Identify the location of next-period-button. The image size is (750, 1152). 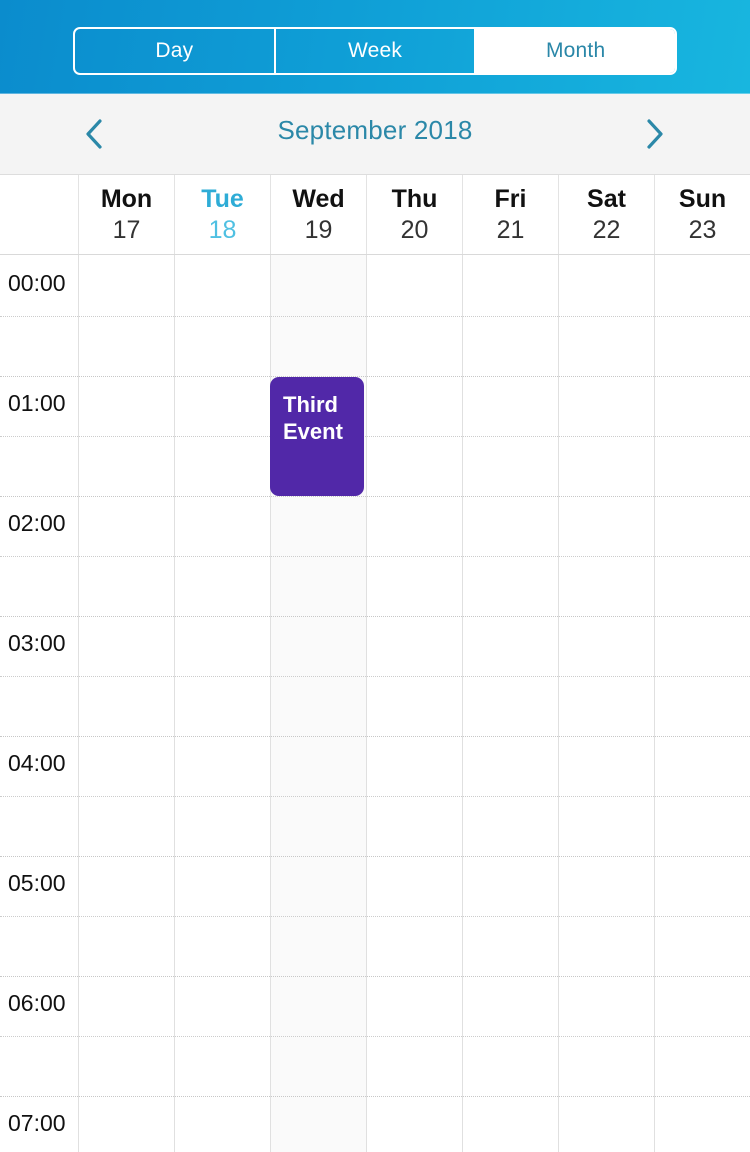
(655, 134).